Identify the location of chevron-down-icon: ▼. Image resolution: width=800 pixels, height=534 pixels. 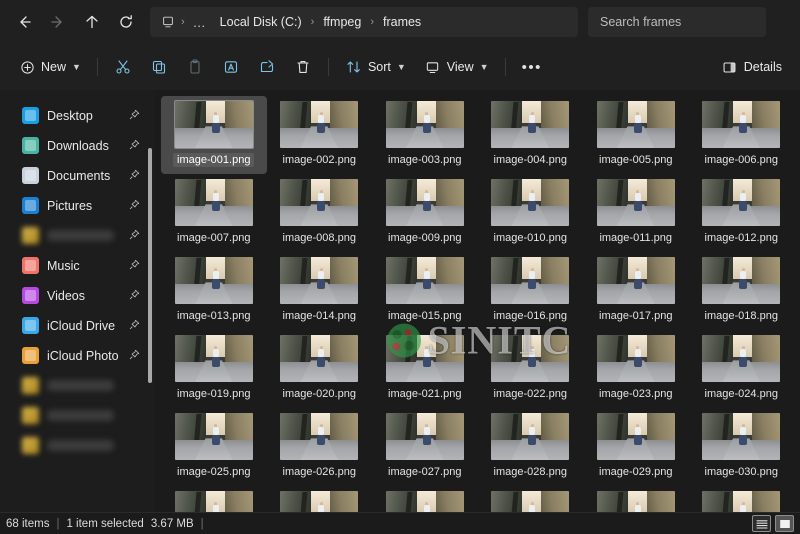
(401, 66).